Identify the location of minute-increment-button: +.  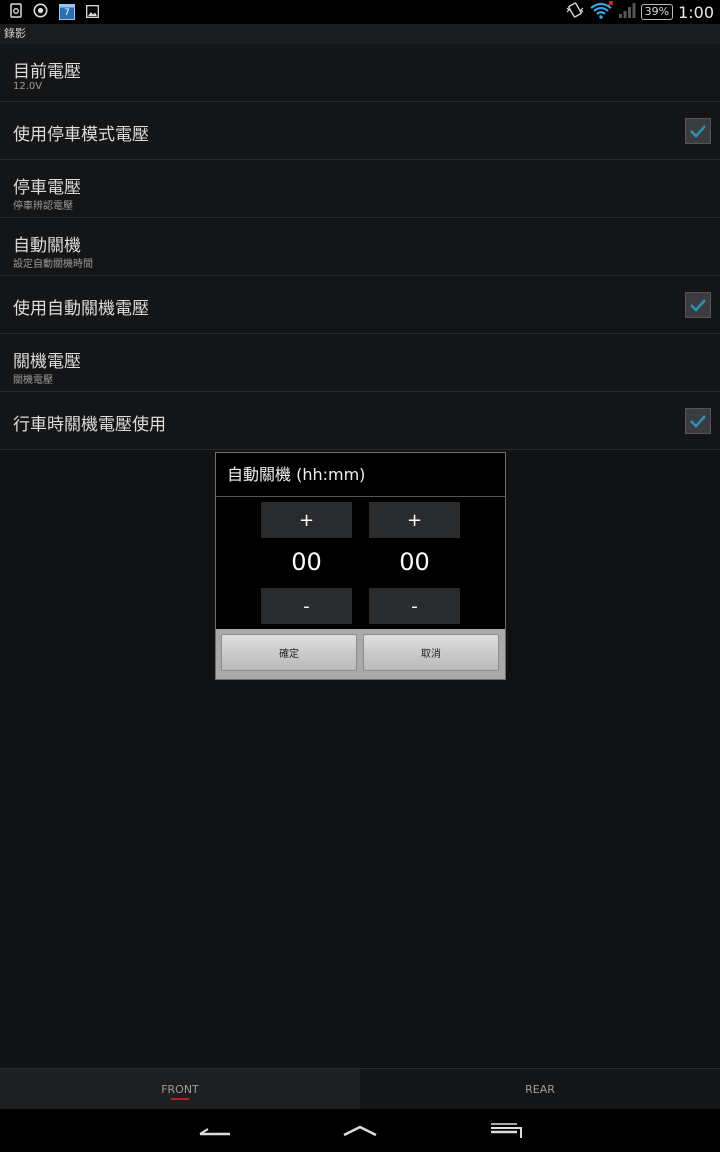
(414, 520).